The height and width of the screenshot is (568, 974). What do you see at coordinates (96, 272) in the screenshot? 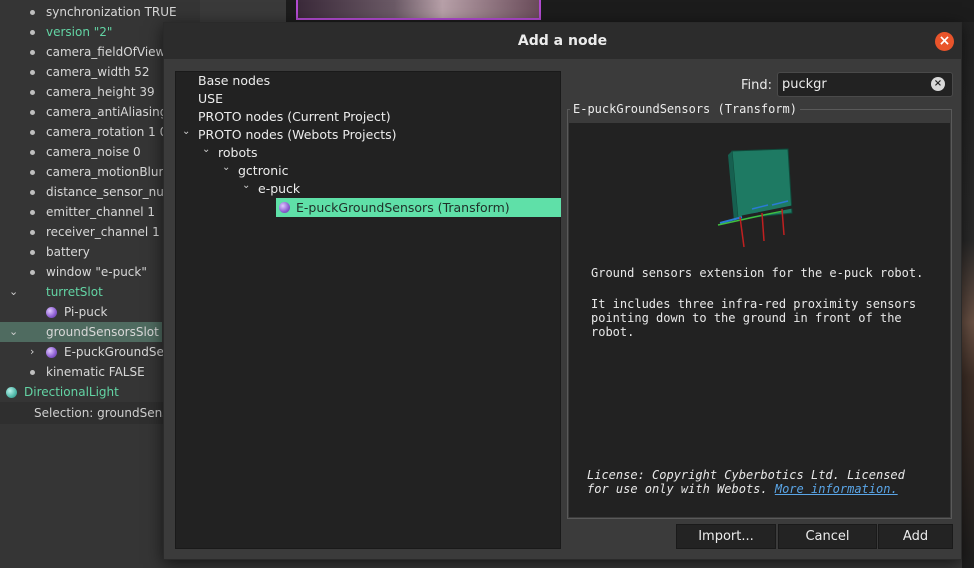
I see `scene-tree-label: window "e-puck"` at bounding box center [96, 272].